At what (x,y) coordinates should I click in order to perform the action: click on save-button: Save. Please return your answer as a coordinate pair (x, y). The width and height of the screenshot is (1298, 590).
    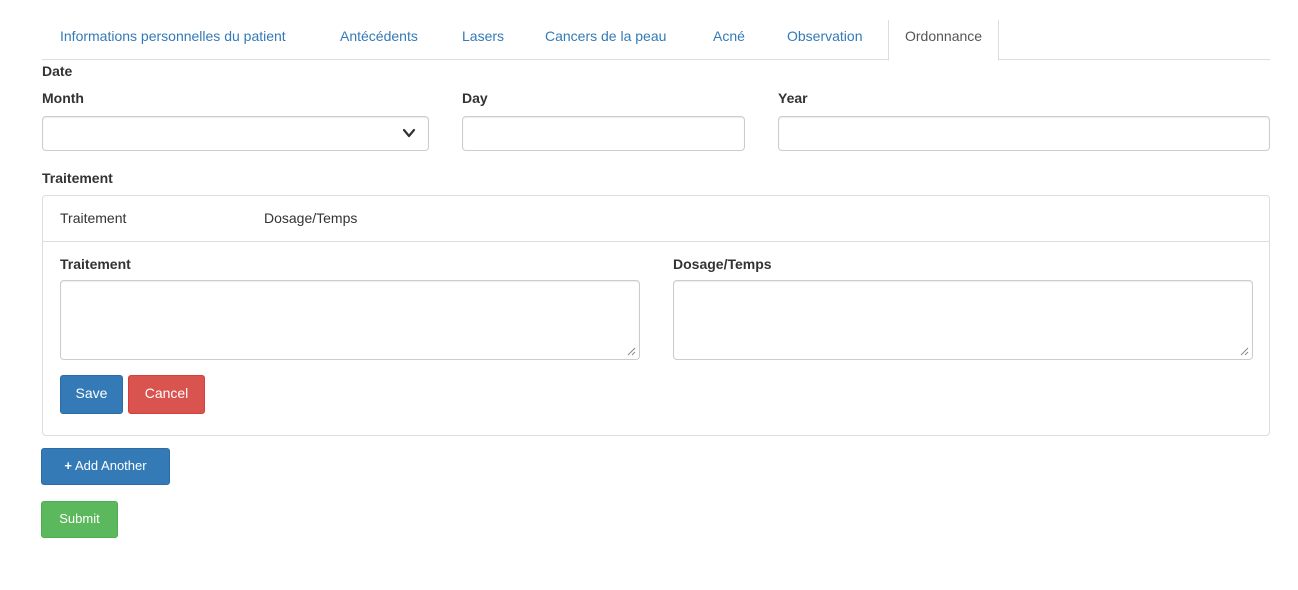
    Looking at the image, I should click on (91, 394).